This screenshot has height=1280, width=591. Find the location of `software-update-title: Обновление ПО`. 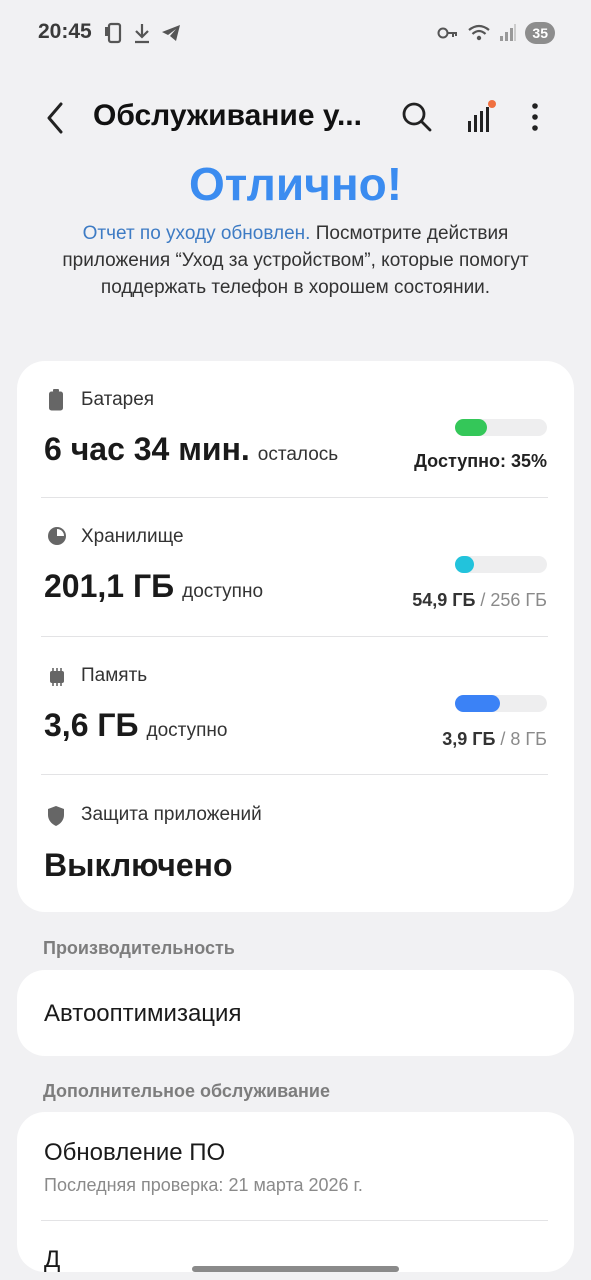

software-update-title: Обновление ПО is located at coordinates (135, 1152).